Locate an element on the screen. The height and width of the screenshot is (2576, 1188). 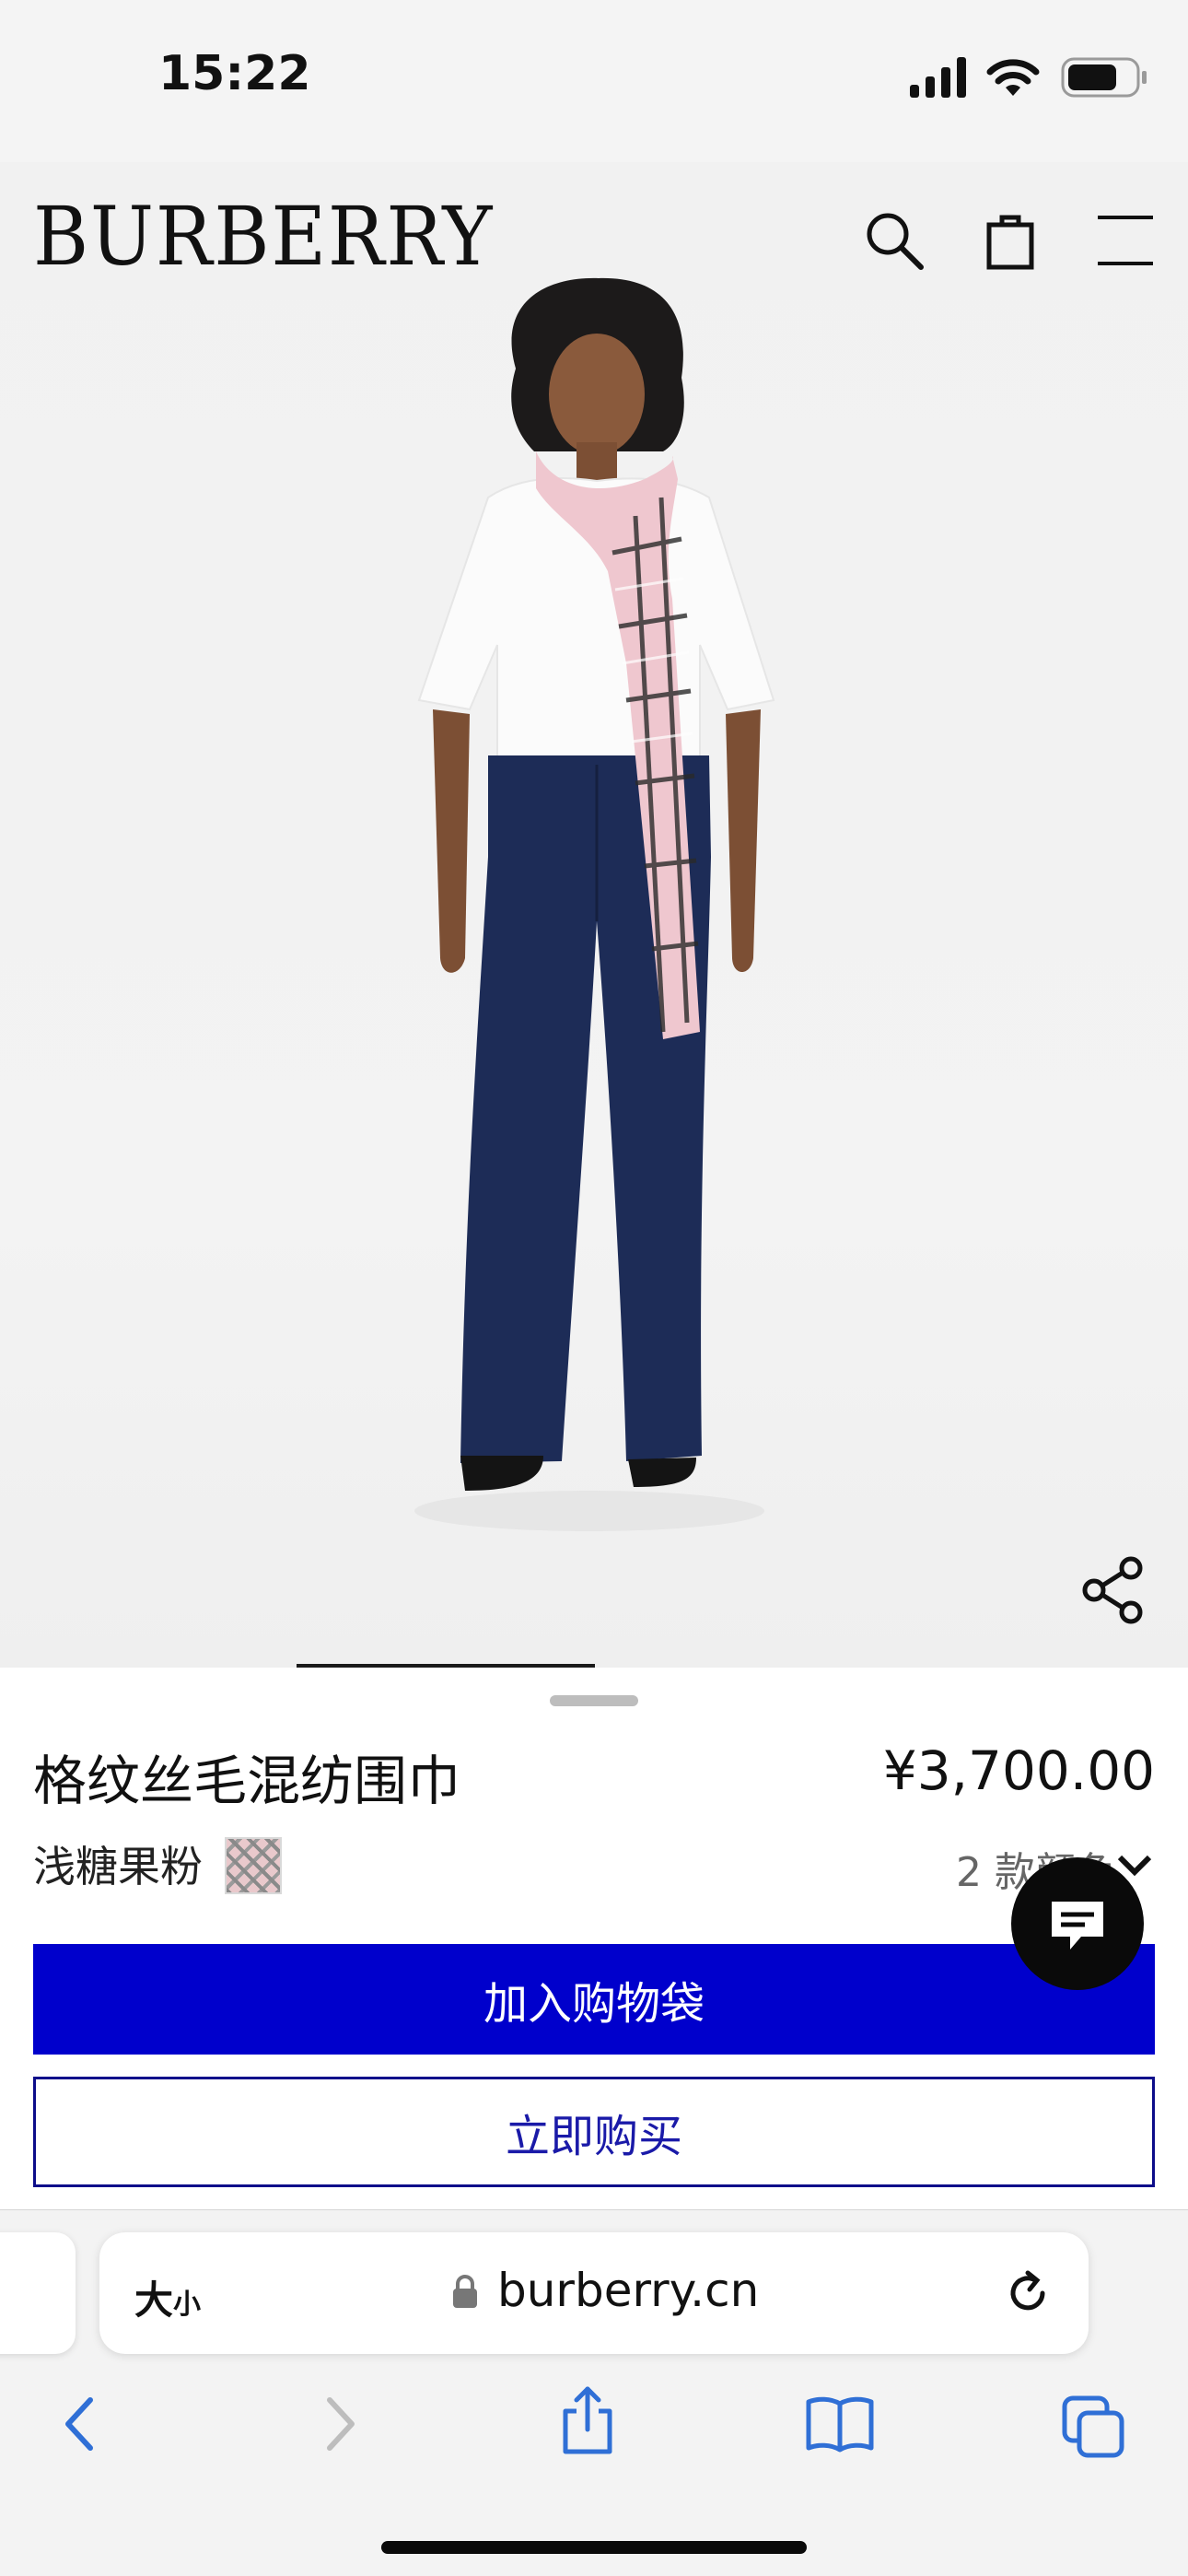
search-icon is located at coordinates (894, 240).